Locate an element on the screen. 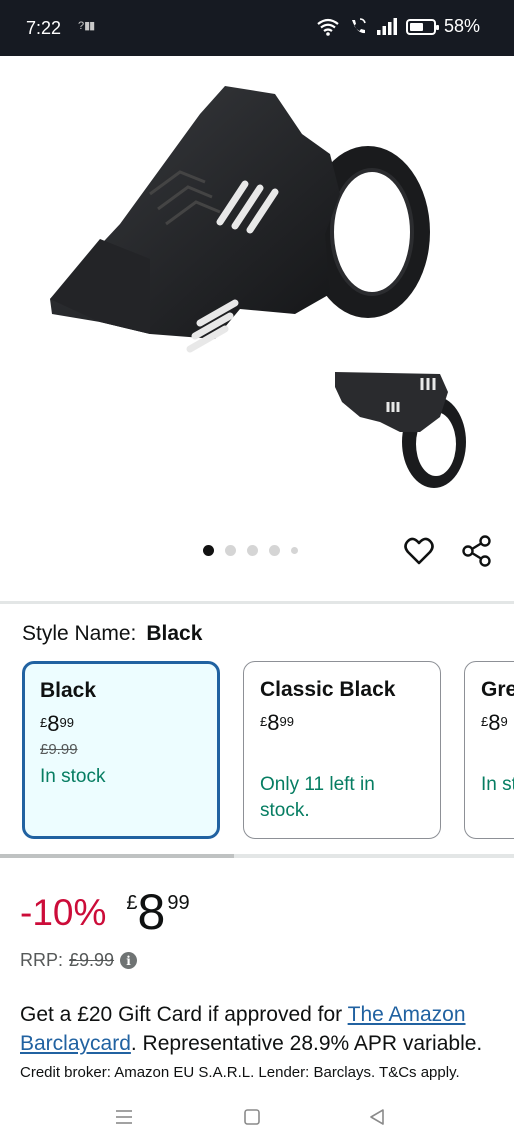  share-button is located at coordinates (477, 551).